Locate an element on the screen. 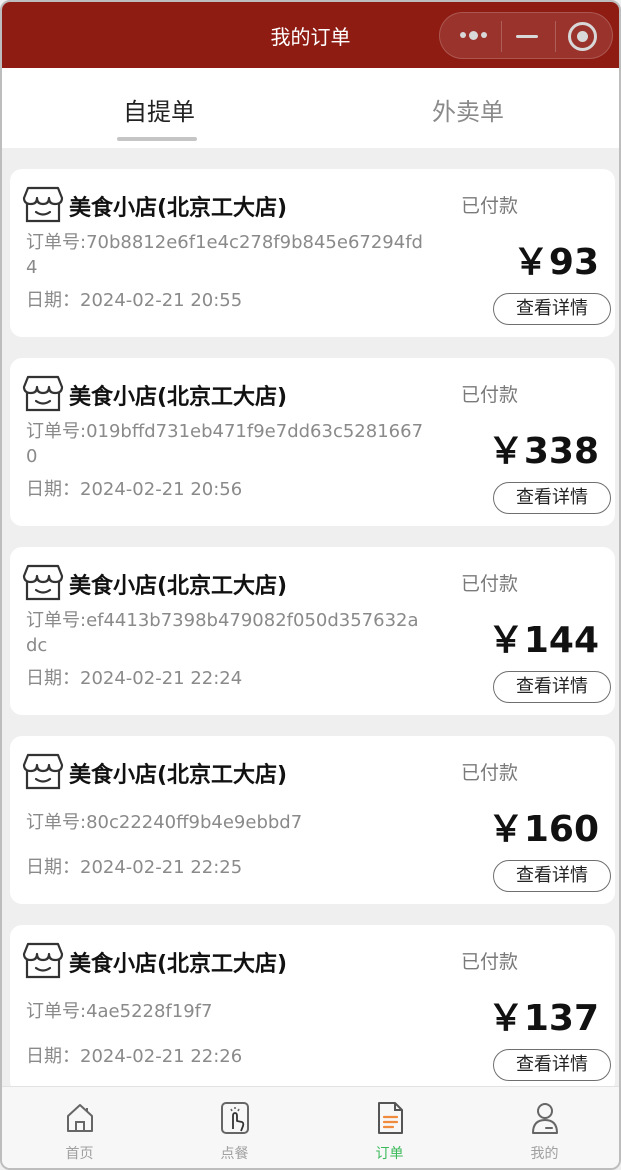 The width and height of the screenshot is (621, 1170). order-number: 订单号:019bffd731eb471f9e7dd63c52816670 is located at coordinates (225, 444).